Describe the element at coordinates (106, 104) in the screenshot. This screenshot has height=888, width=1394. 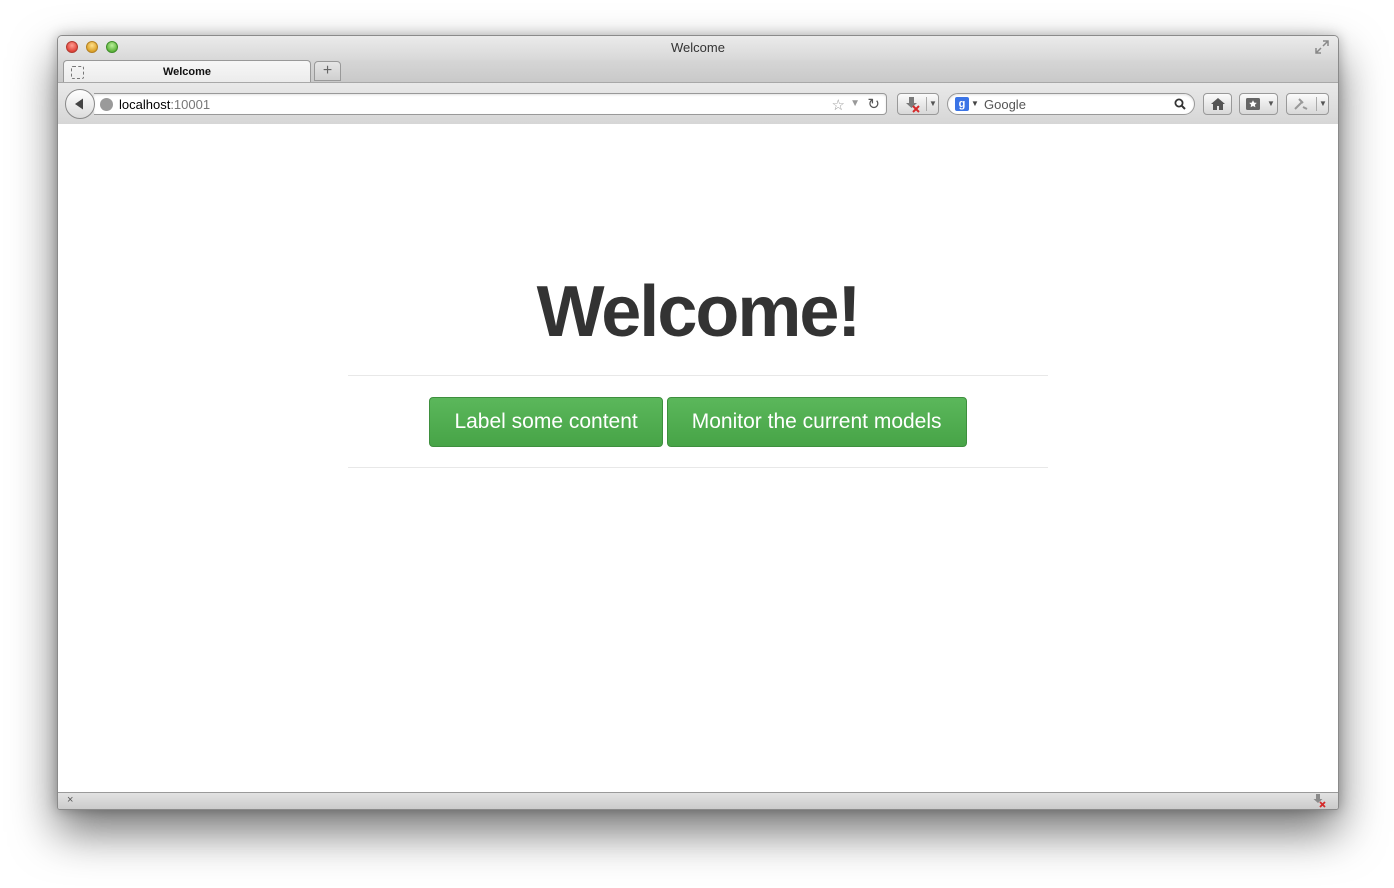
I see `globe-icon` at that location.